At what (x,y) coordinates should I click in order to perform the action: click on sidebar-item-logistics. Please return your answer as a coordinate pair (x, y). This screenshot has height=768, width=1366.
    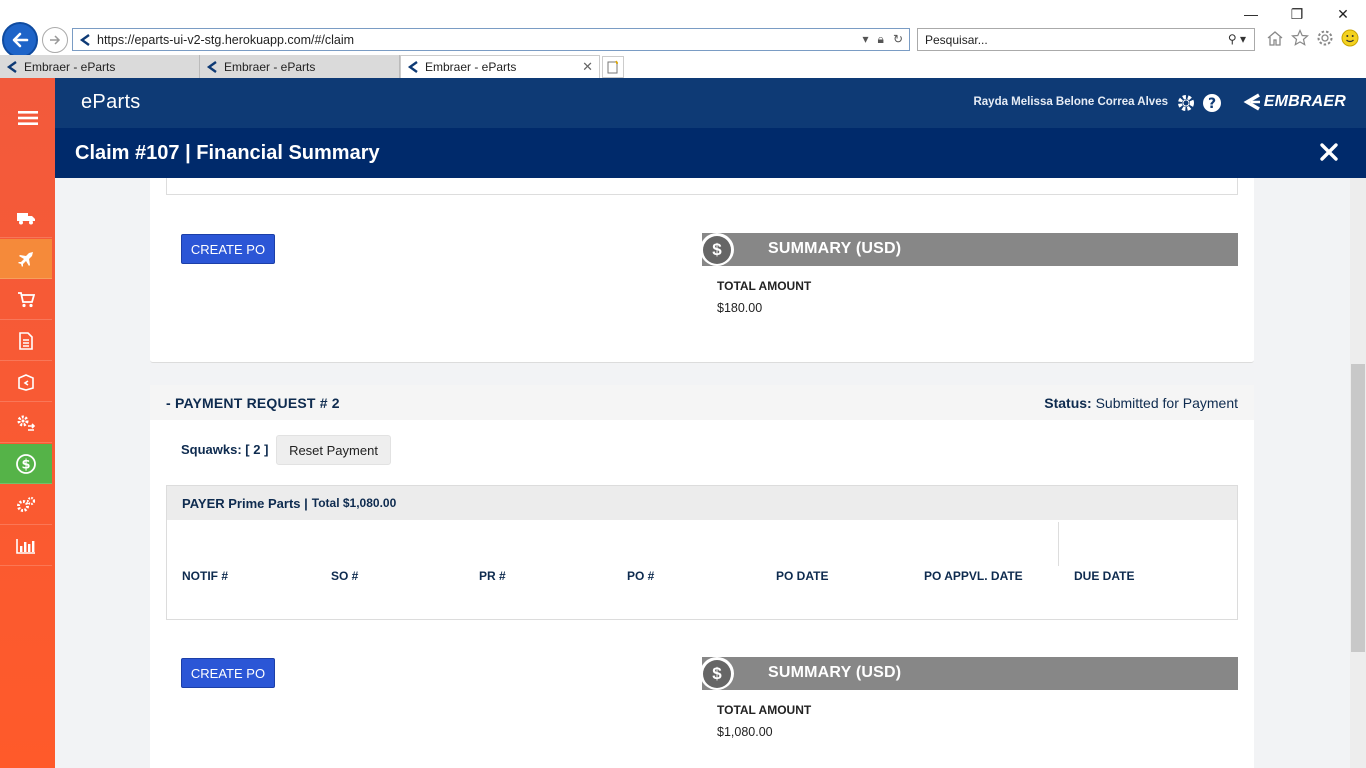
    Looking at the image, I should click on (26, 218).